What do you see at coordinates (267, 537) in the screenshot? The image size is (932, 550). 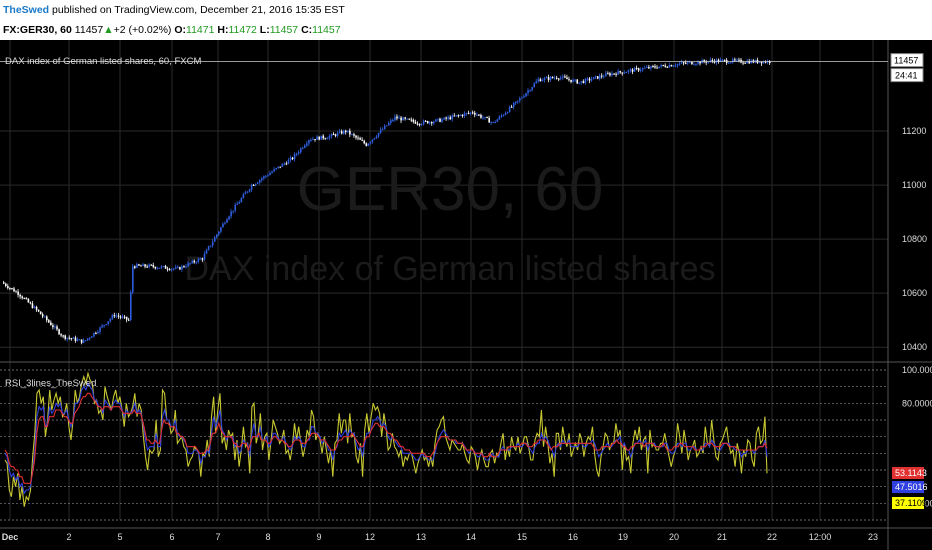 I see `x-tick-label: 8` at bounding box center [267, 537].